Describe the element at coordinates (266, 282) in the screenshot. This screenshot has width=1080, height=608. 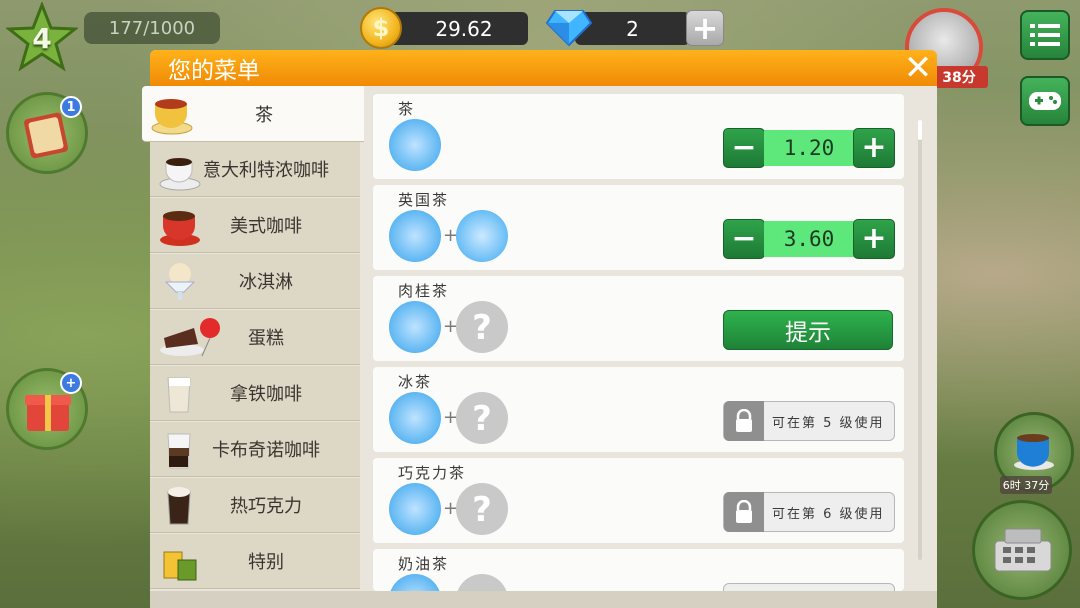
I see `category-label: 冰淇淋` at that location.